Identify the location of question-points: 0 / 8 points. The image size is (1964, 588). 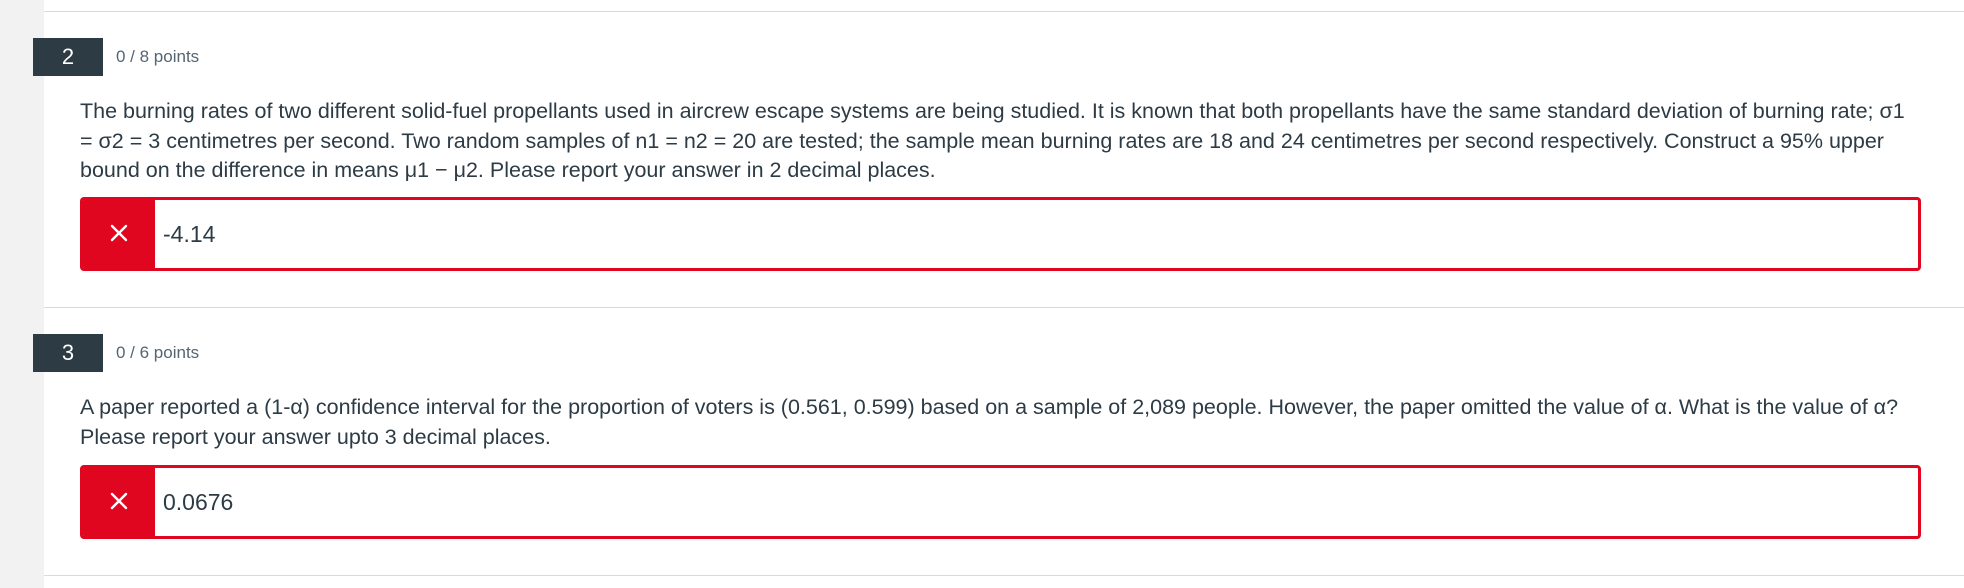
(158, 56).